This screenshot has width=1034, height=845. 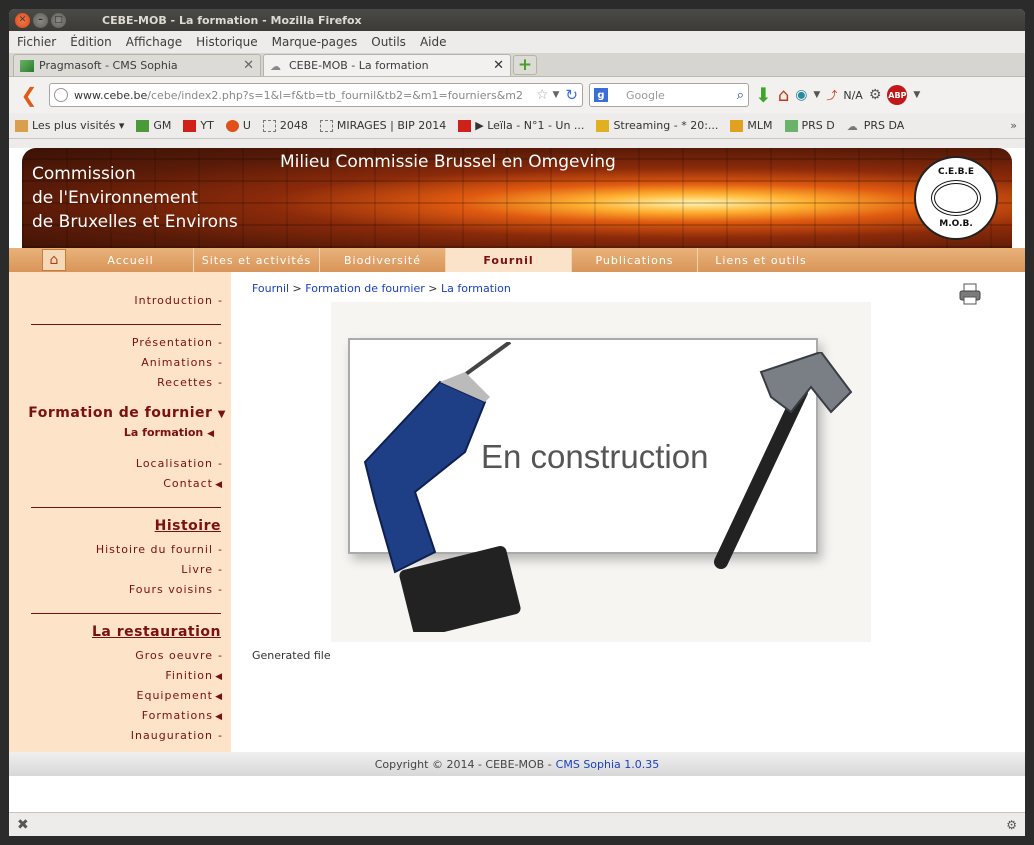 What do you see at coordinates (202, 569) in the screenshot?
I see `sidebar-item-livre: Livre -` at bounding box center [202, 569].